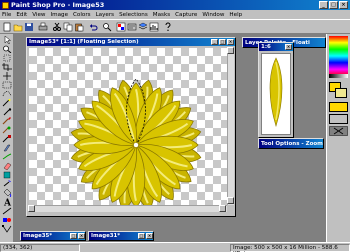 The width and height of the screenshot is (350, 252). What do you see at coordinates (57, 27) in the screenshot?
I see `cut-icon` at bounding box center [57, 27].